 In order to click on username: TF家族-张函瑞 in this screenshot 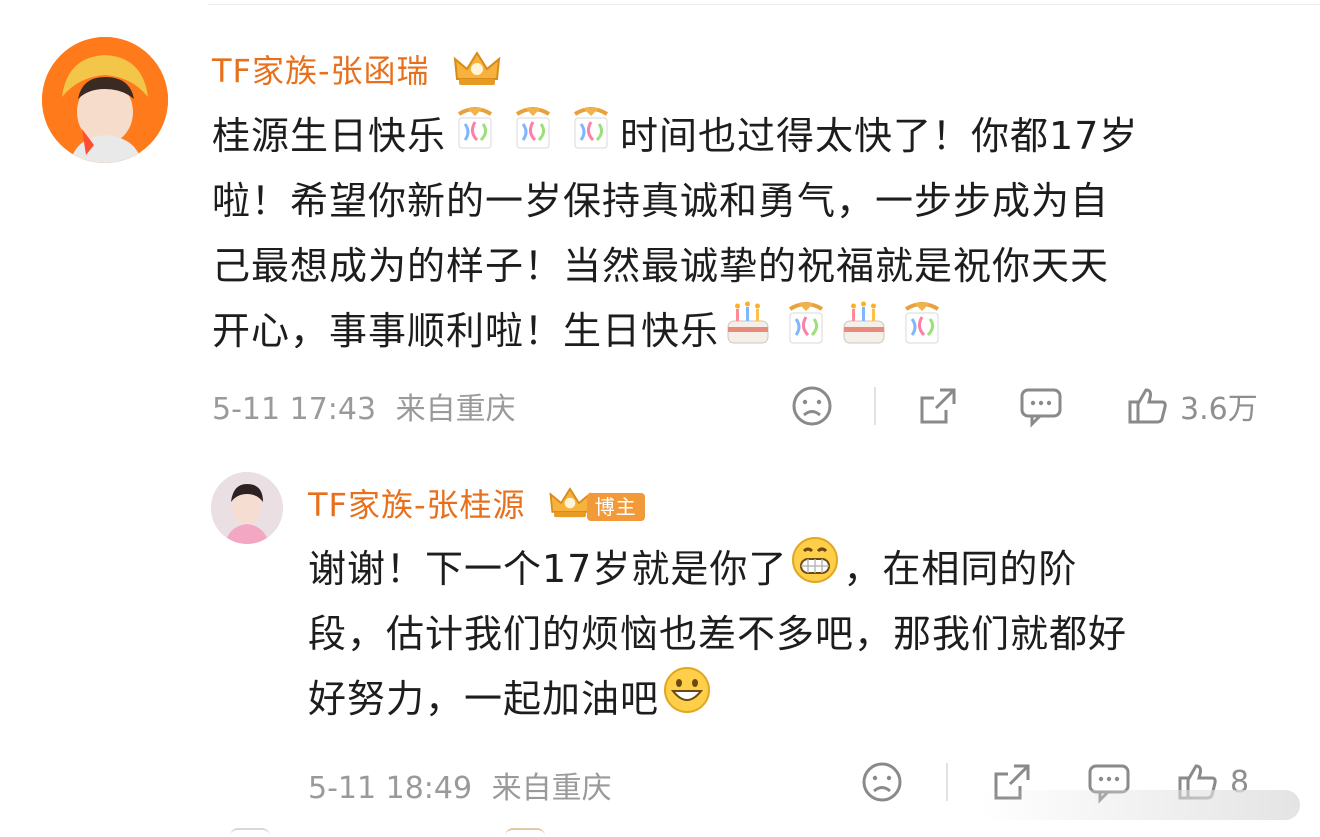, I will do `click(357, 71)`.